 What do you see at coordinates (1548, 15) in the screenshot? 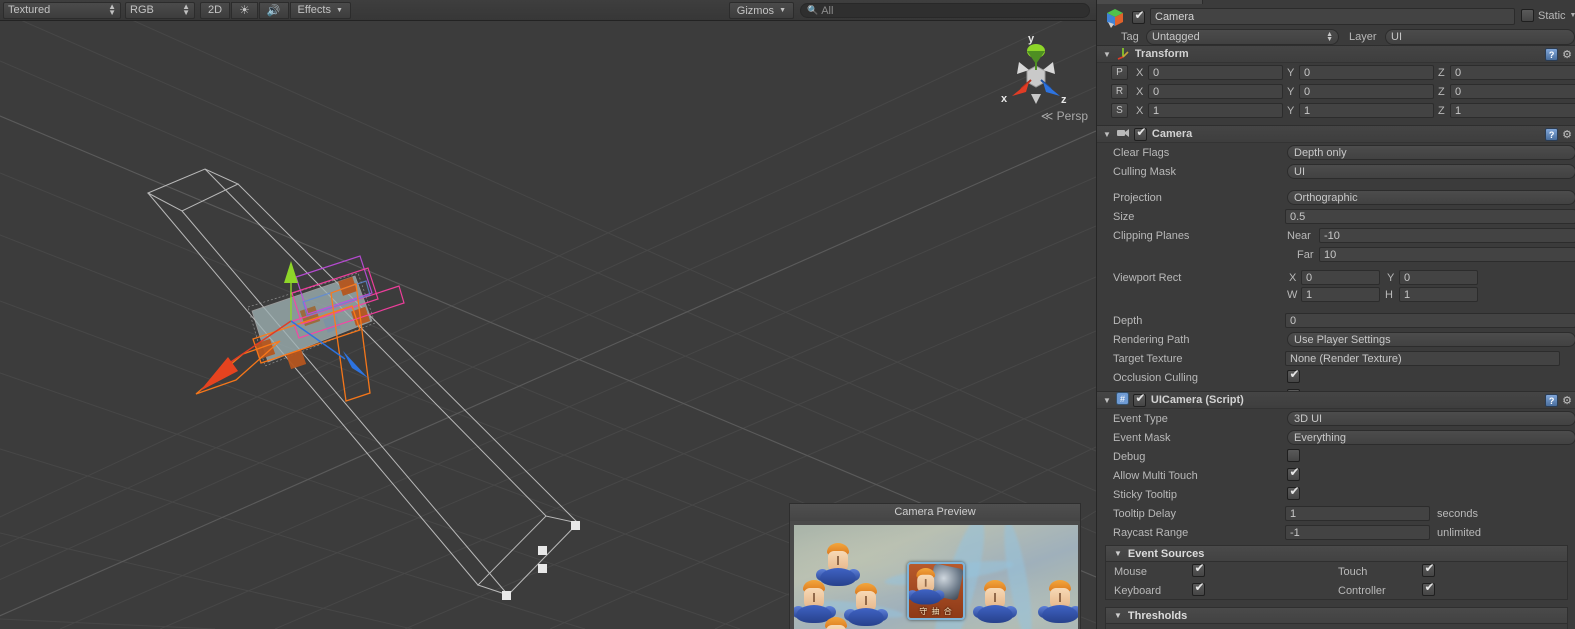
I see `static-toggle: Static ▼` at bounding box center [1548, 15].